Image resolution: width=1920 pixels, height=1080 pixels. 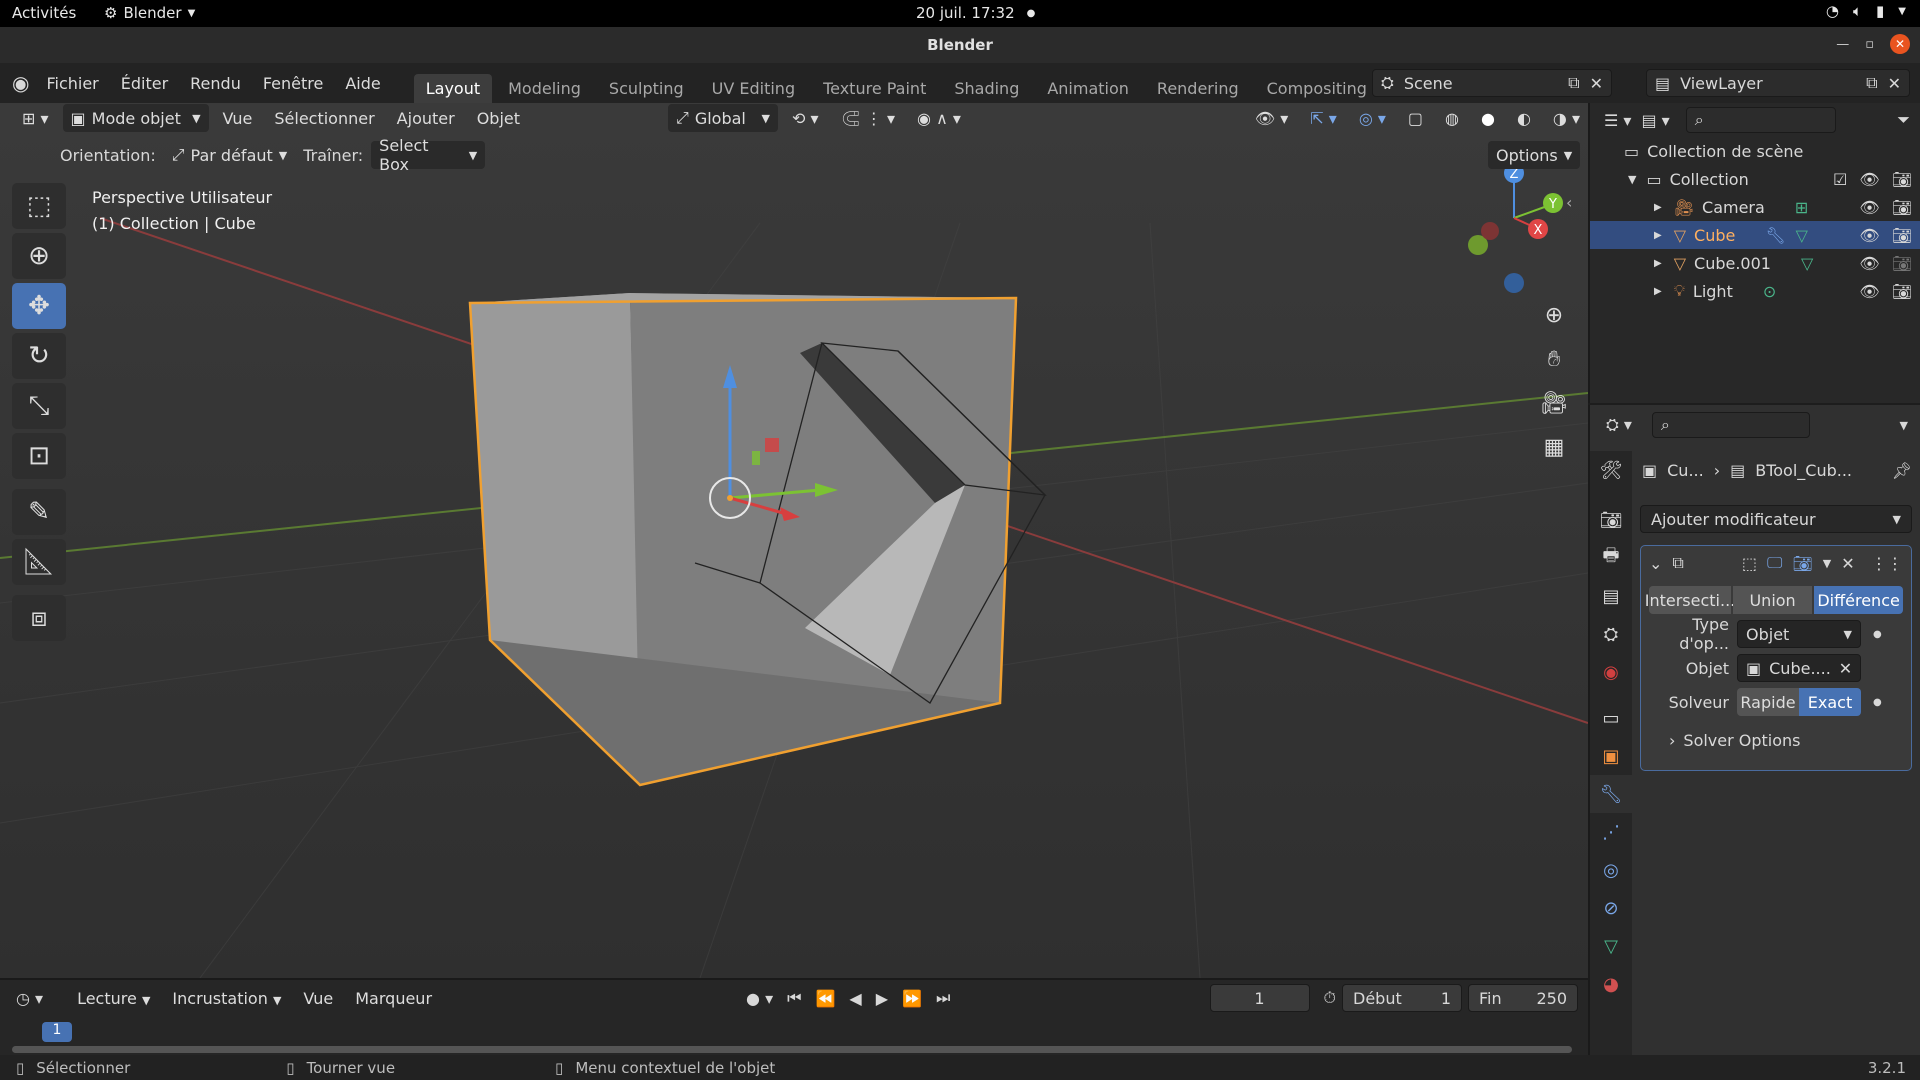 What do you see at coordinates (1871, 83) in the screenshot?
I see `new-viewlayer-icon: ⧉` at bounding box center [1871, 83].